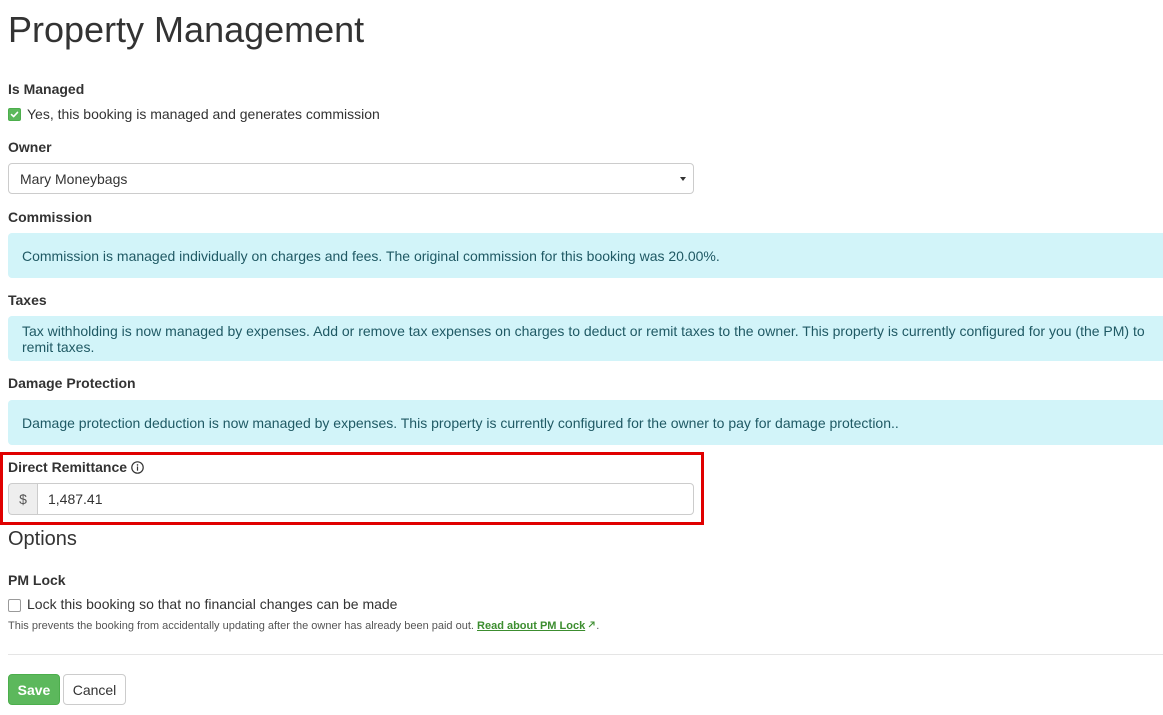  Describe the element at coordinates (50, 217) in the screenshot. I see `commission-label: Commission` at that location.